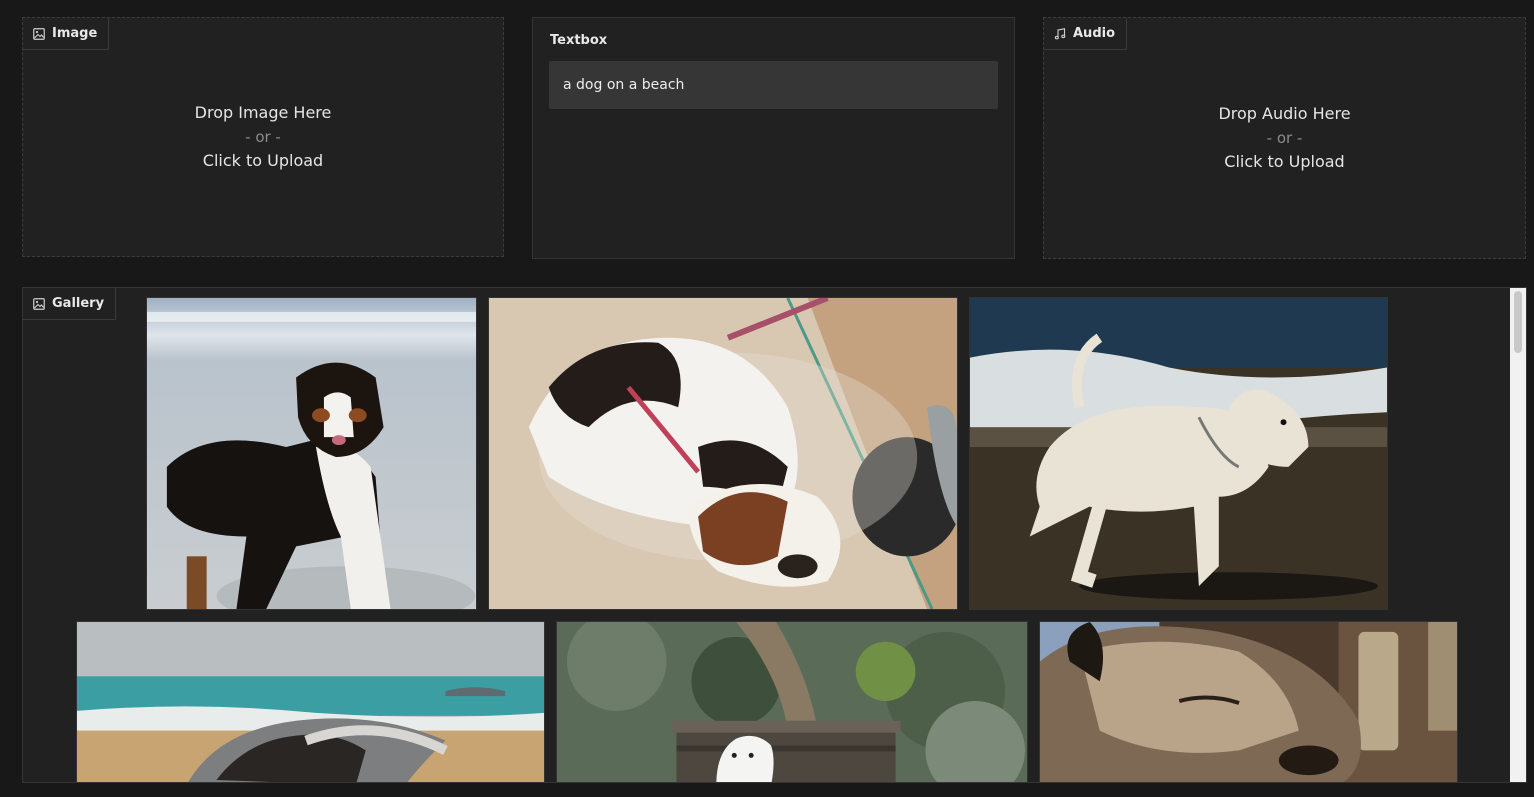 This screenshot has height=797, width=1534. Describe the element at coordinates (723, 453) in the screenshot. I see `gallery-image-beagle-sleeping` at that location.